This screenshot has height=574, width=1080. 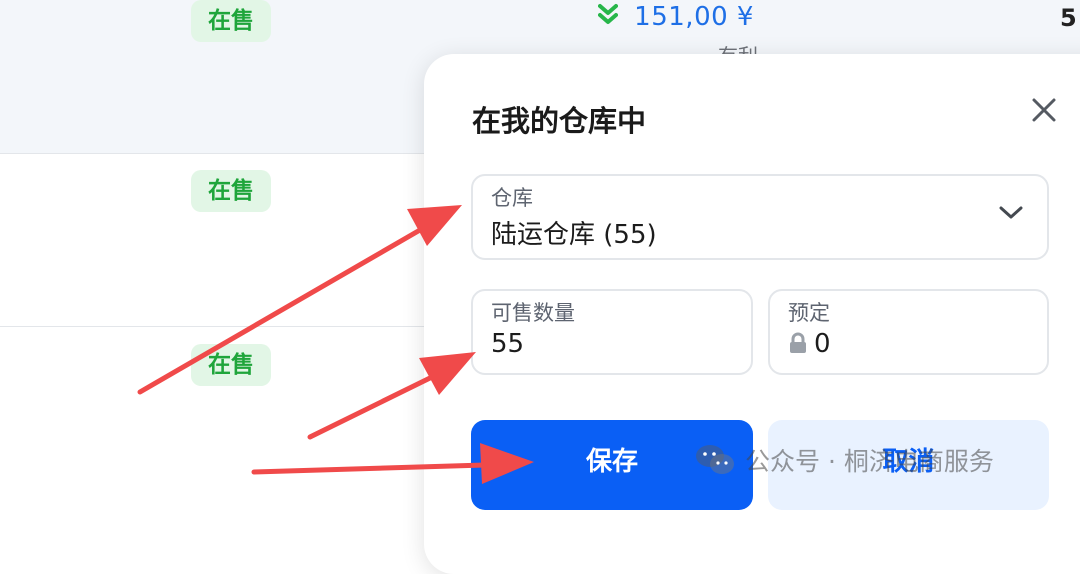 I want to click on watermark: 公众号 · 桐济电商服务, so click(x=844, y=460).